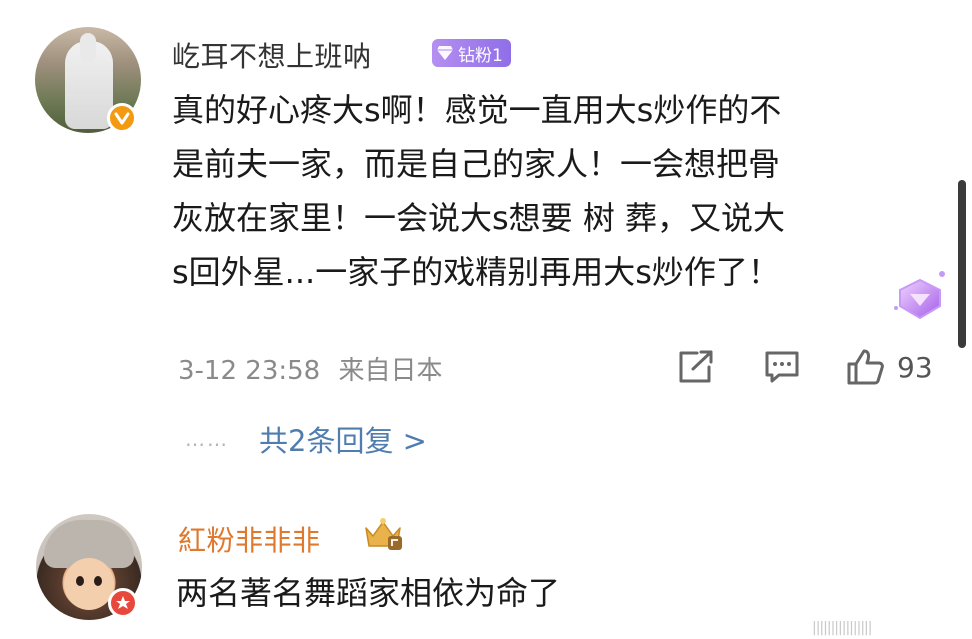 This screenshot has height=639, width=972. I want to click on comment-icon, so click(782, 367).